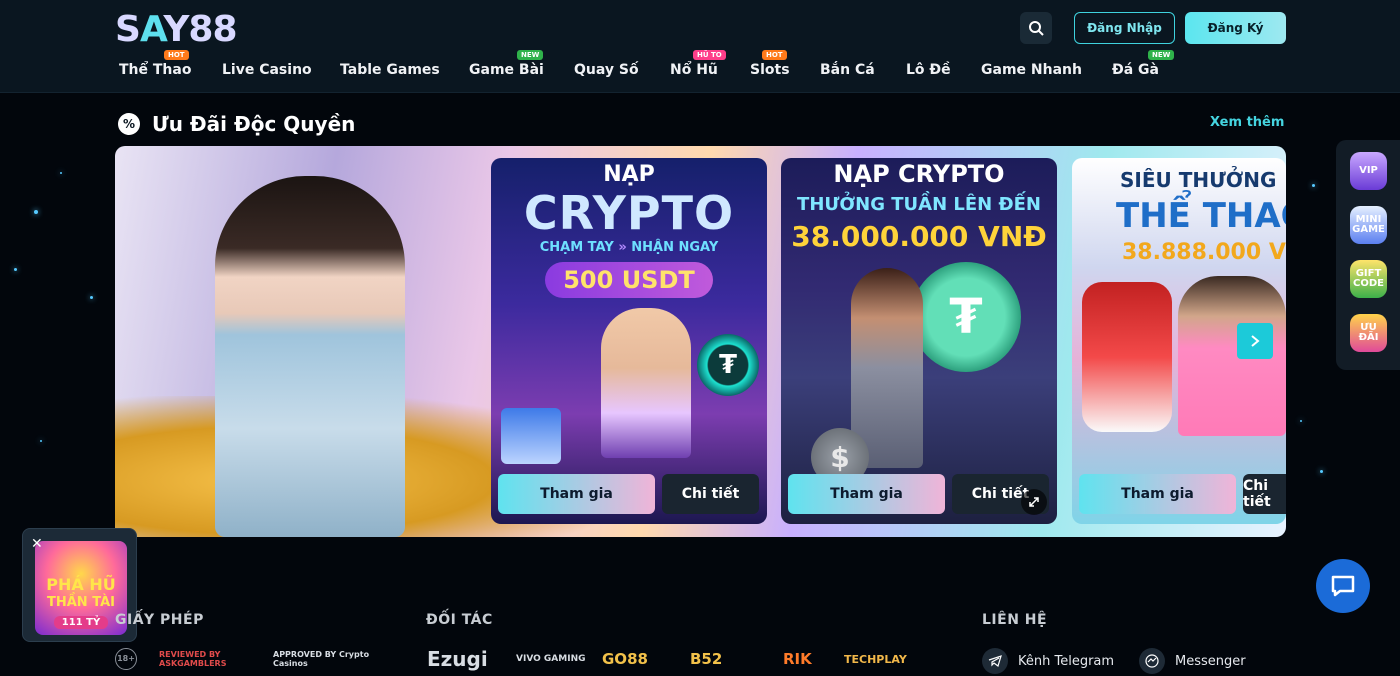 This screenshot has height=676, width=1400. Describe the element at coordinates (675, 247) in the screenshot. I see `promo-subtitle: NHẬN NGAY` at that location.